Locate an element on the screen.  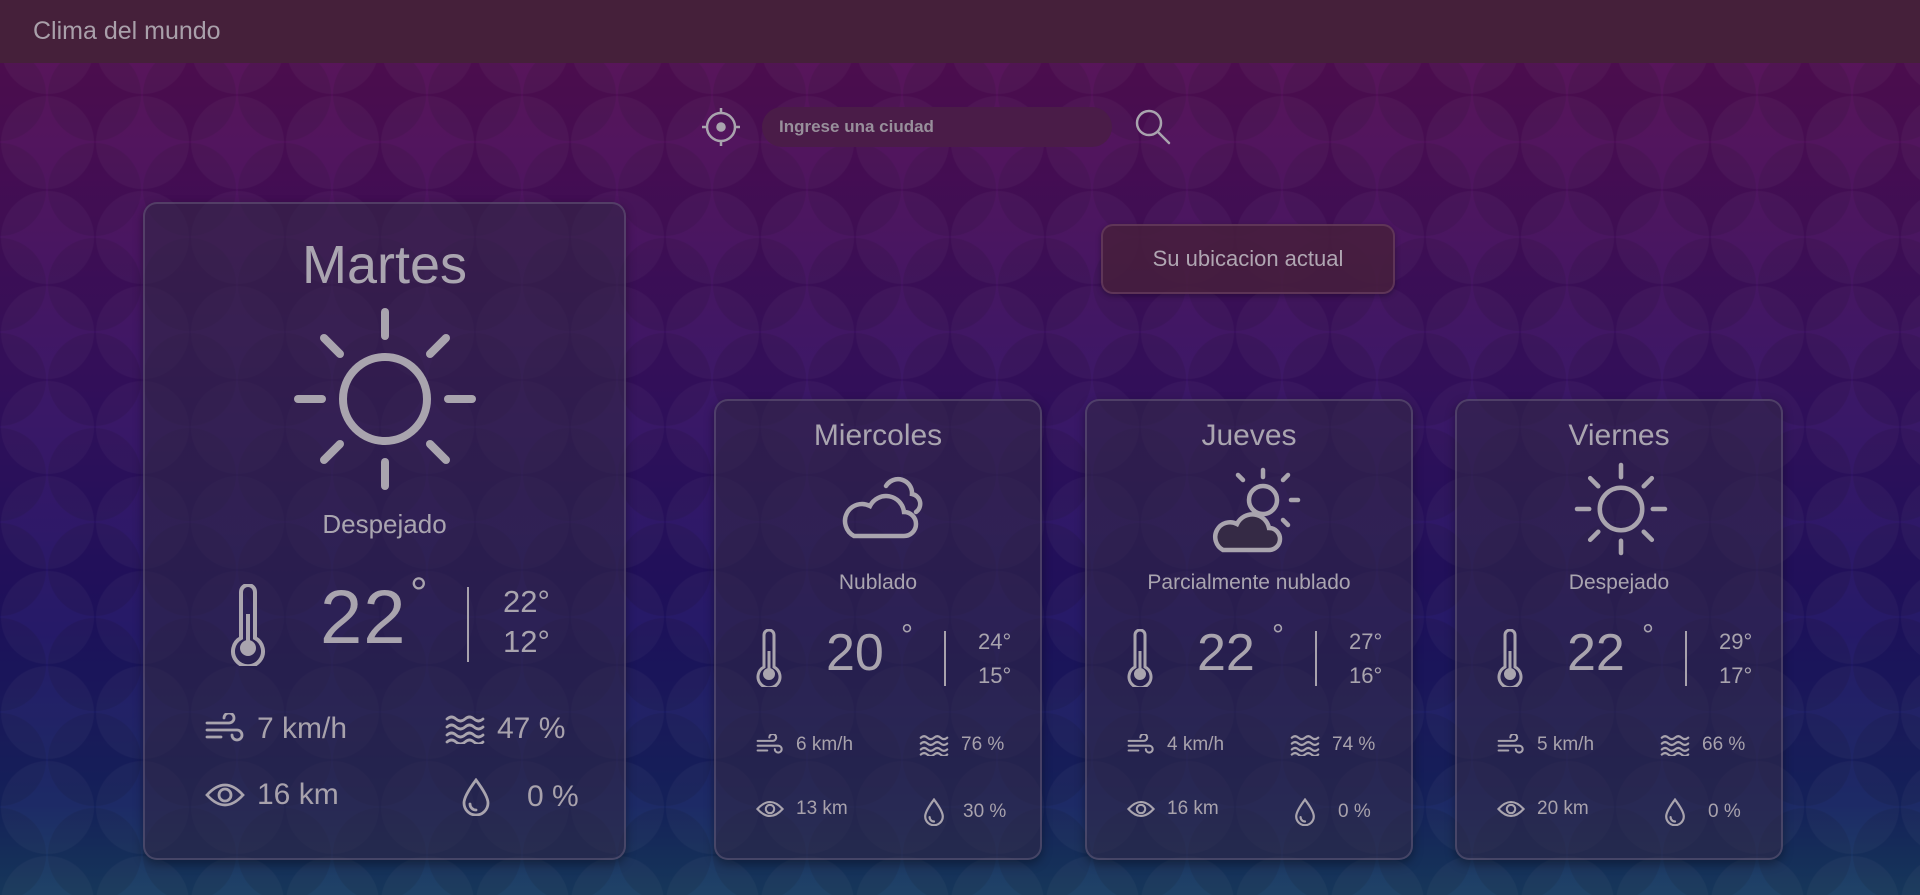
rain-stat: 30 % is located at coordinates (964, 812).